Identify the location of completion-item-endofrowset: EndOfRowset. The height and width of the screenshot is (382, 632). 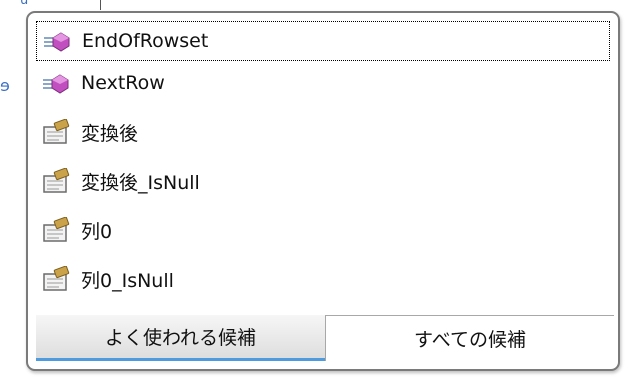
(323, 41).